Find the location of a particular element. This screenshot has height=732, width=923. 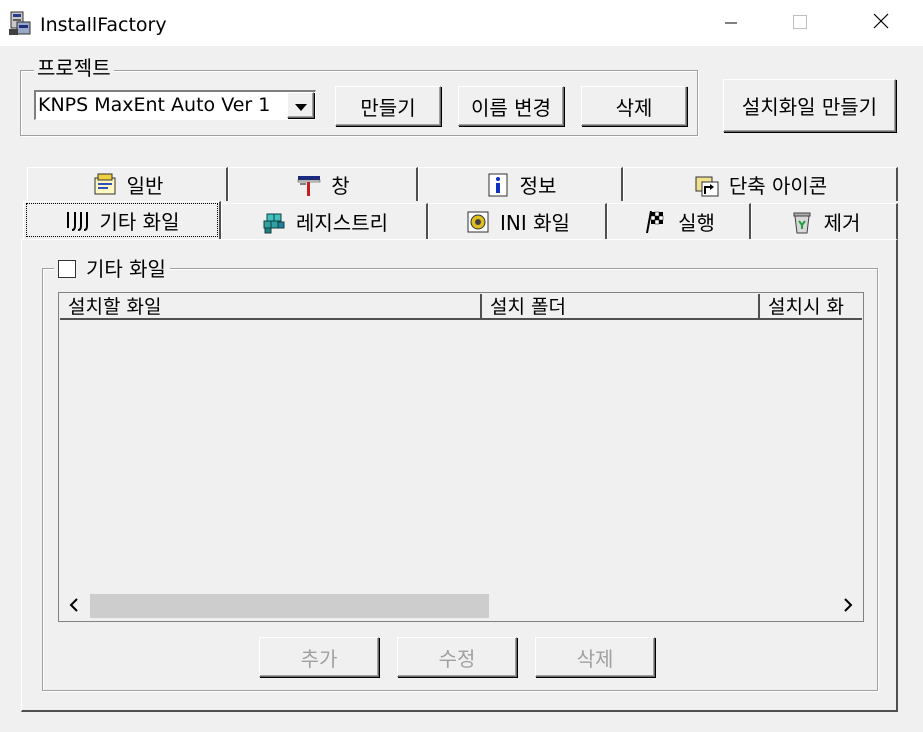

tab-label: 레지스트리 is located at coordinates (342, 223).